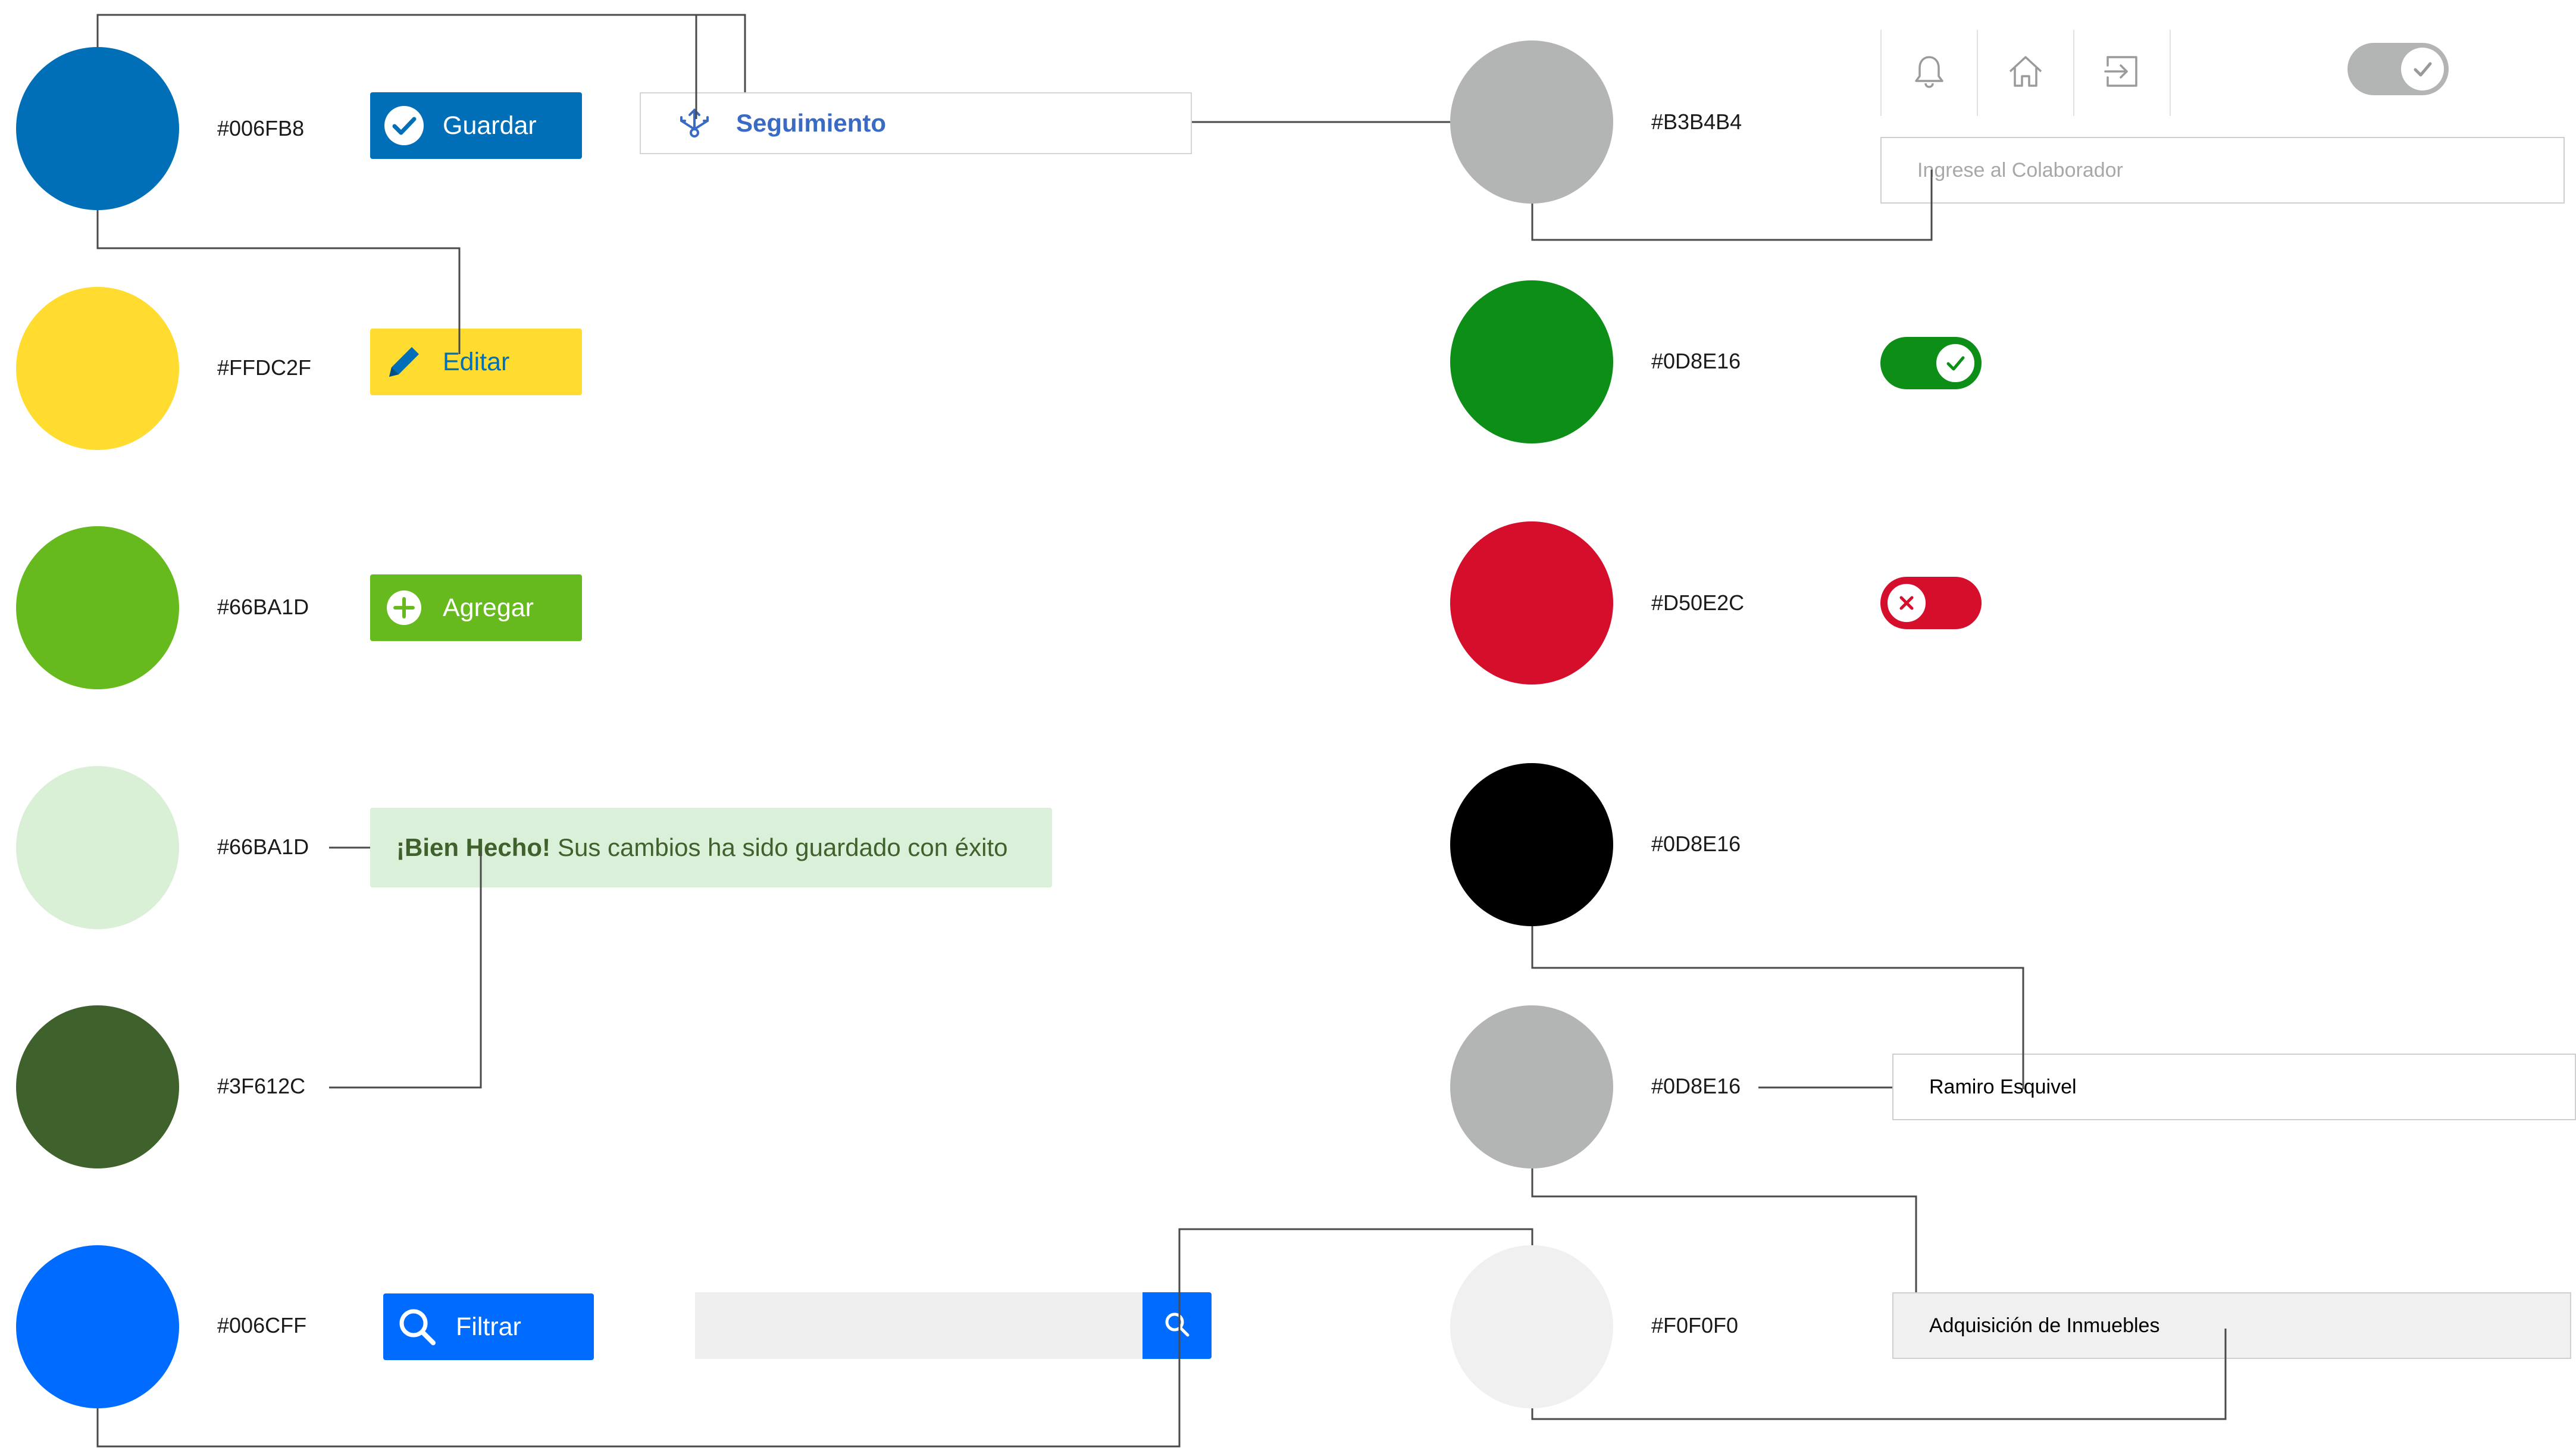 This screenshot has height=1450, width=2576. What do you see at coordinates (97, 1326) in the screenshot?
I see `color-swatch-bright-blue` at bounding box center [97, 1326].